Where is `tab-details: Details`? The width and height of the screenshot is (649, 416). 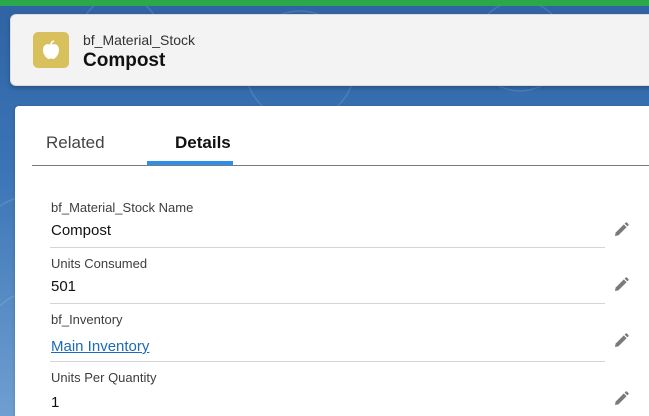
tab-details: Details is located at coordinates (203, 143).